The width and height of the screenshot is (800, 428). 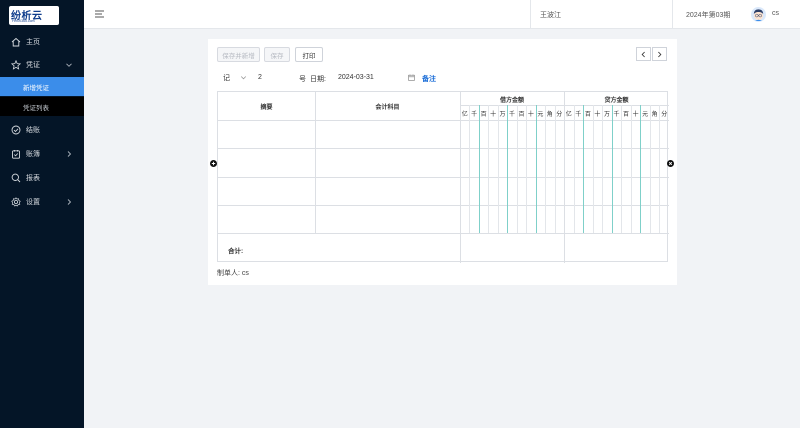 I want to click on sidebar-item-label: 账簿, so click(x=33, y=154).